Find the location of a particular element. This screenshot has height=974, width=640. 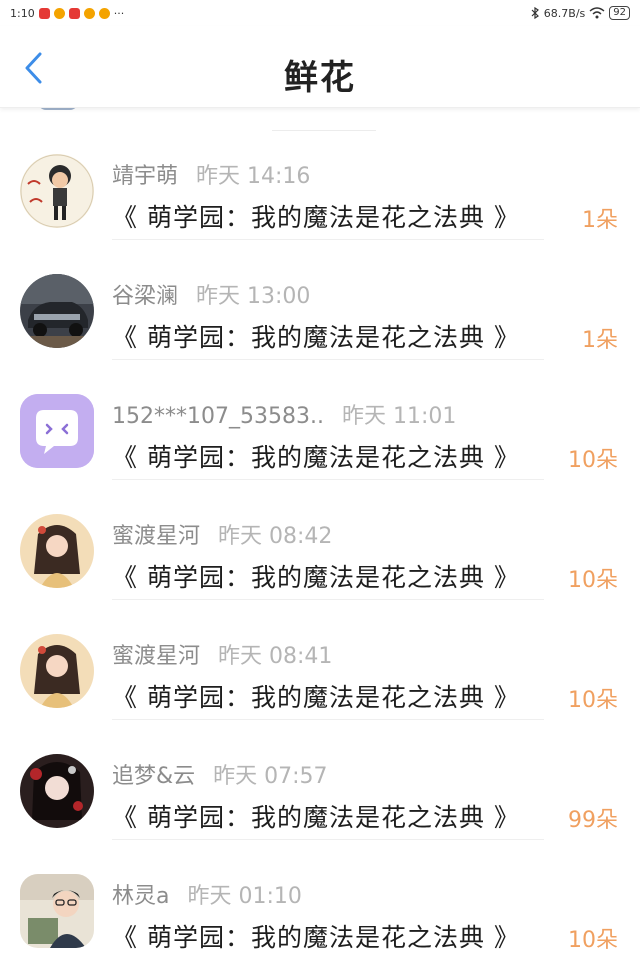

app-header: 鲜花 is located at coordinates (320, 67).